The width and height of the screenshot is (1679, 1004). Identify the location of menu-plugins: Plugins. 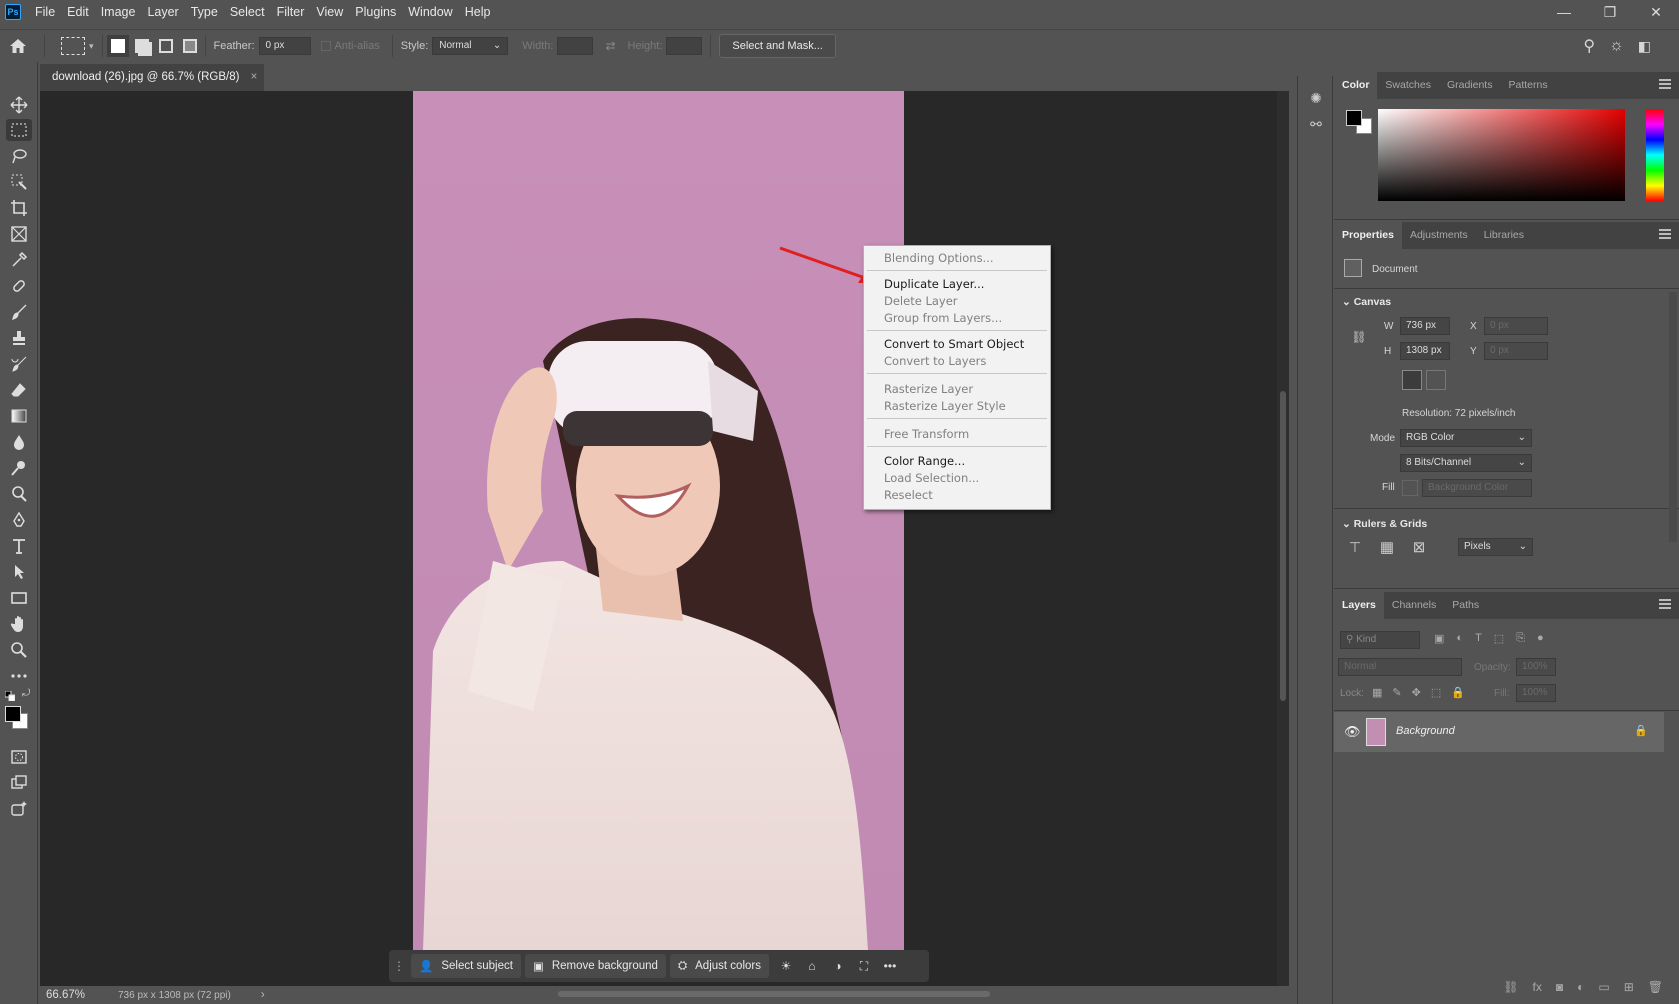
(375, 12).